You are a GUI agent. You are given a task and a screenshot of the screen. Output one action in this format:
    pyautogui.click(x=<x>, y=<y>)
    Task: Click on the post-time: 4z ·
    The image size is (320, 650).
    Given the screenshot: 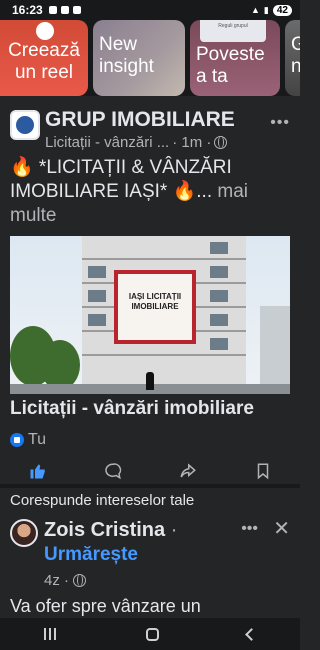 What is the action you would take?
    pyautogui.click(x=57, y=580)
    